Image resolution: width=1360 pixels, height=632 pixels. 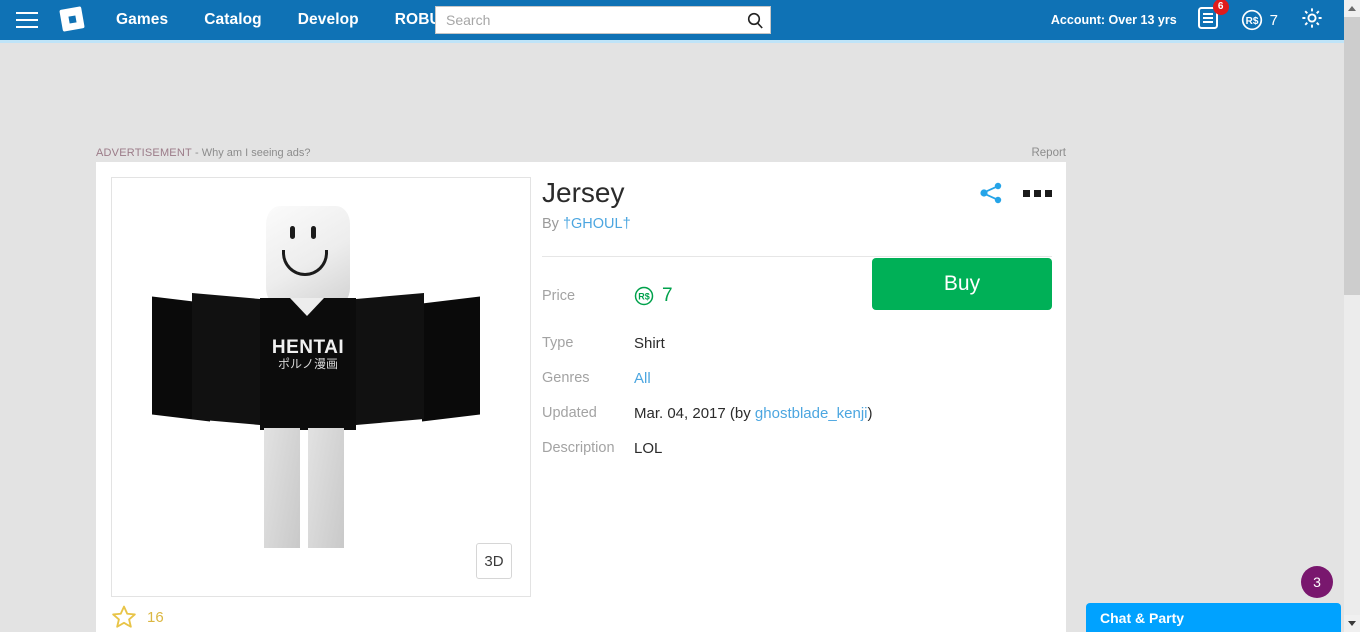 What do you see at coordinates (797, 448) in the screenshot?
I see `description-row: Description LOL` at bounding box center [797, 448].